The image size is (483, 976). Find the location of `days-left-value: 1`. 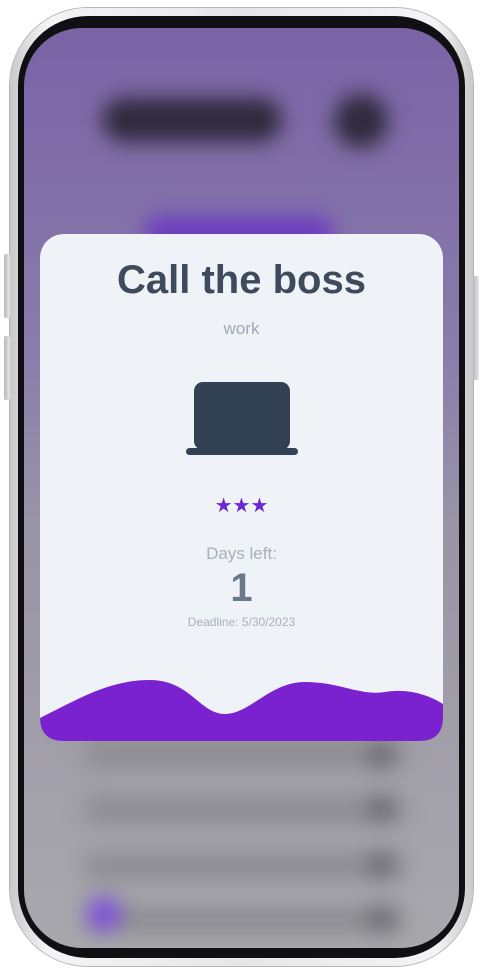

days-left-value: 1 is located at coordinates (241, 588).